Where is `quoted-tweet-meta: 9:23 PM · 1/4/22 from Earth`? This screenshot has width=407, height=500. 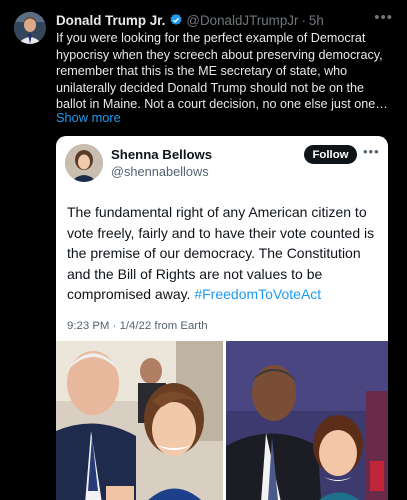 quoted-tweet-meta: 9:23 PM · 1/4/22 from Earth is located at coordinates (137, 326).